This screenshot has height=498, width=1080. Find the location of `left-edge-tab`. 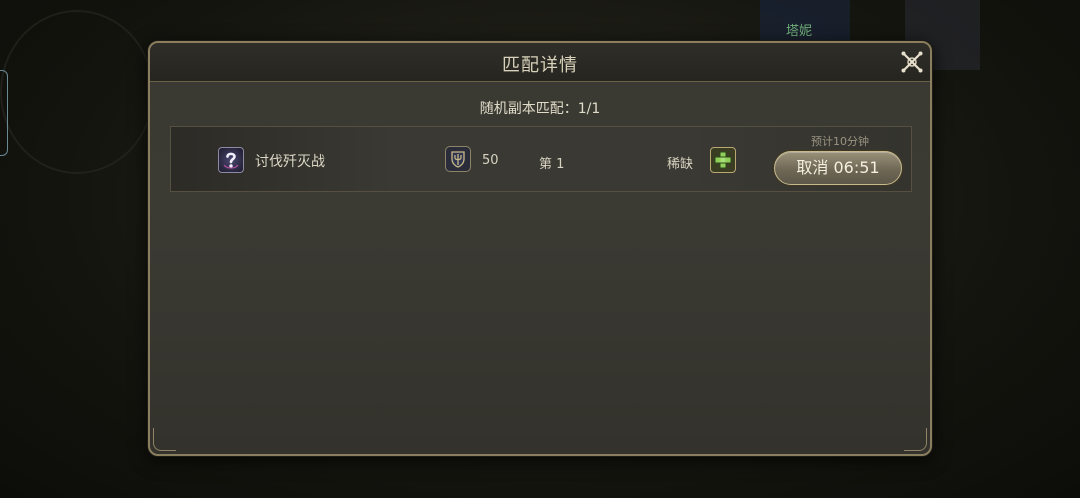

left-edge-tab is located at coordinates (4, 113).